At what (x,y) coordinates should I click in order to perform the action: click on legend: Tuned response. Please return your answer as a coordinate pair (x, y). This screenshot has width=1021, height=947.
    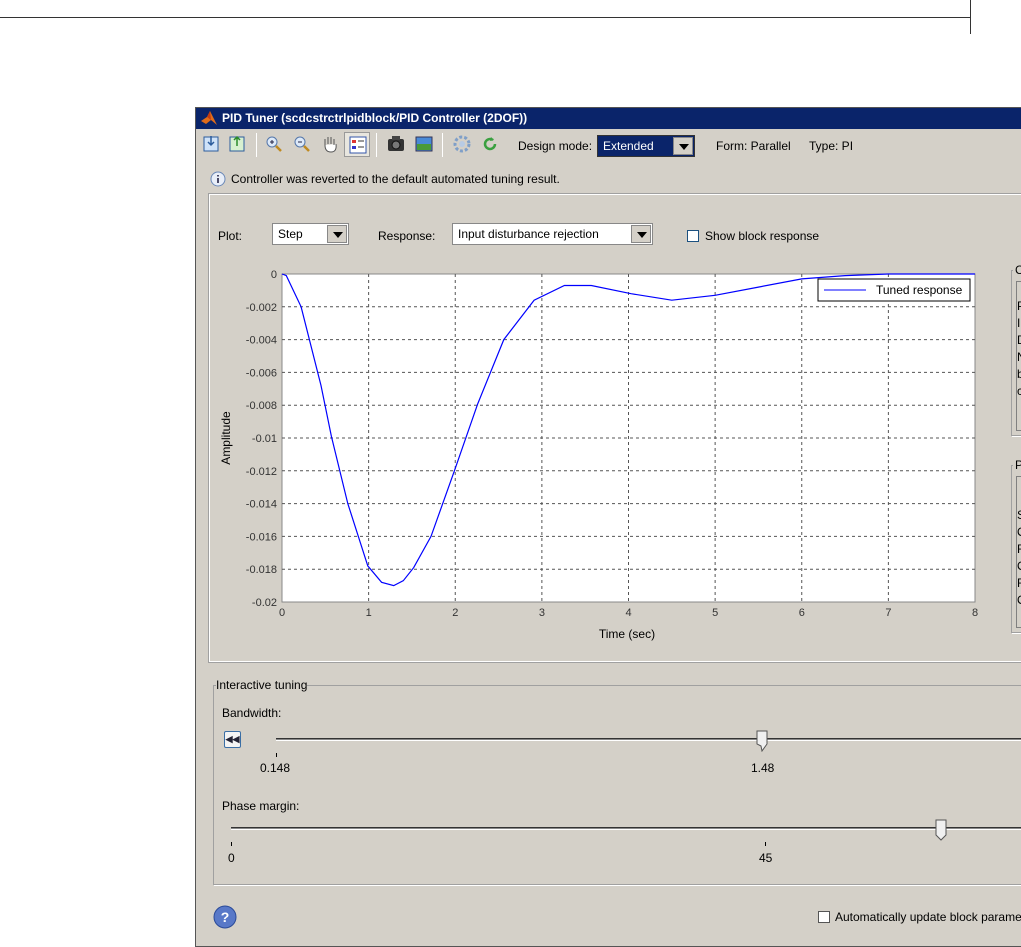
    Looking at the image, I should click on (894, 290).